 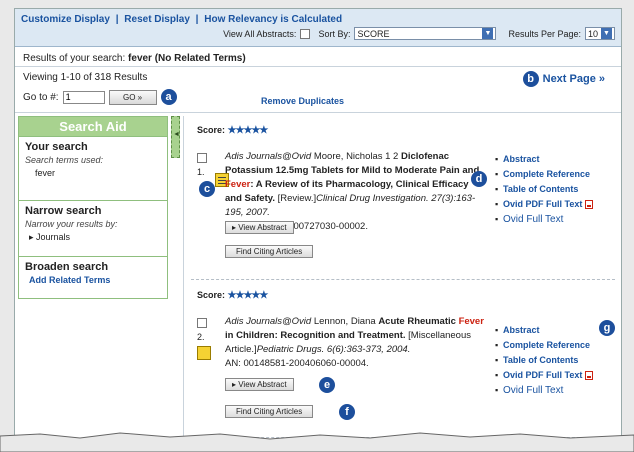 What do you see at coordinates (544, 33) in the screenshot?
I see `results-per-page-label: Results Per Page:` at bounding box center [544, 33].